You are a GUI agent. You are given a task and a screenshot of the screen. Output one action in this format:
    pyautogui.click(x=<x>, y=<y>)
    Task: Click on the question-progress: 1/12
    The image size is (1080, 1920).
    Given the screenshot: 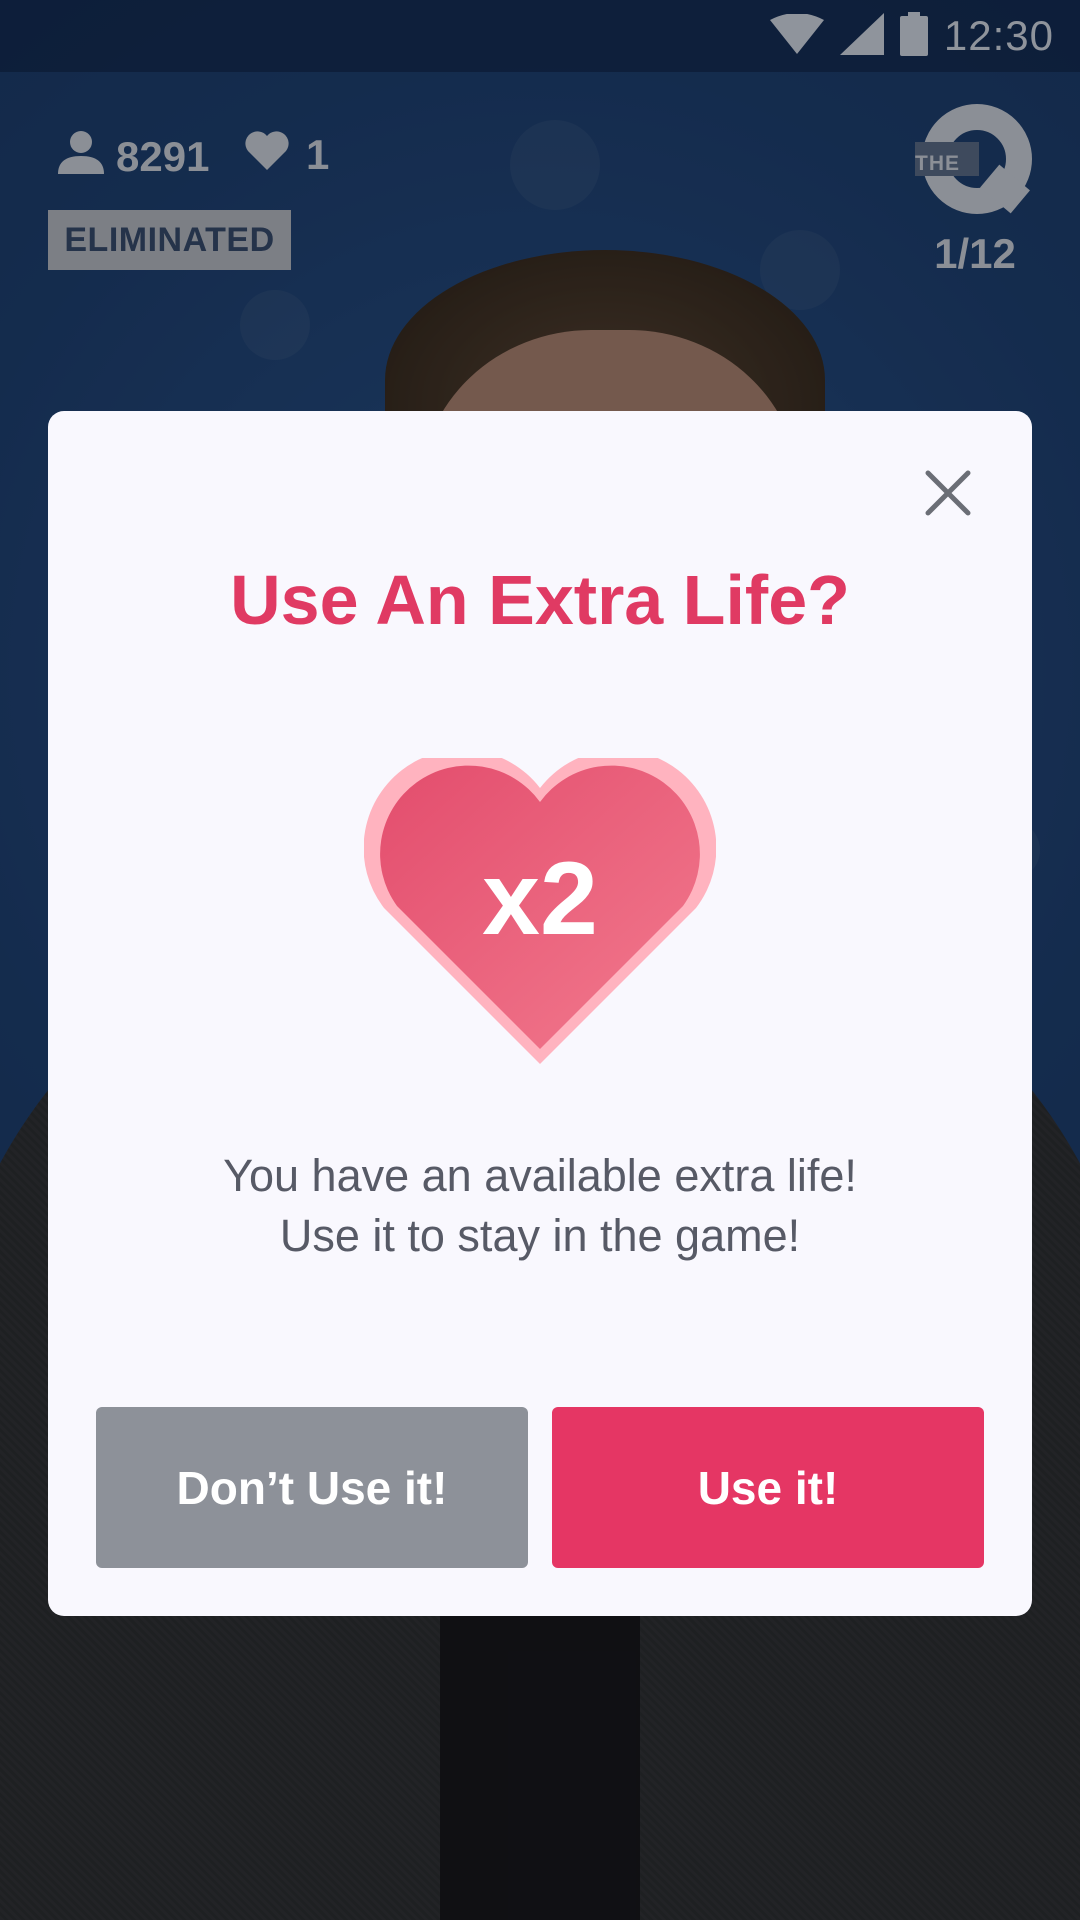 What is the action you would take?
    pyautogui.click(x=975, y=253)
    